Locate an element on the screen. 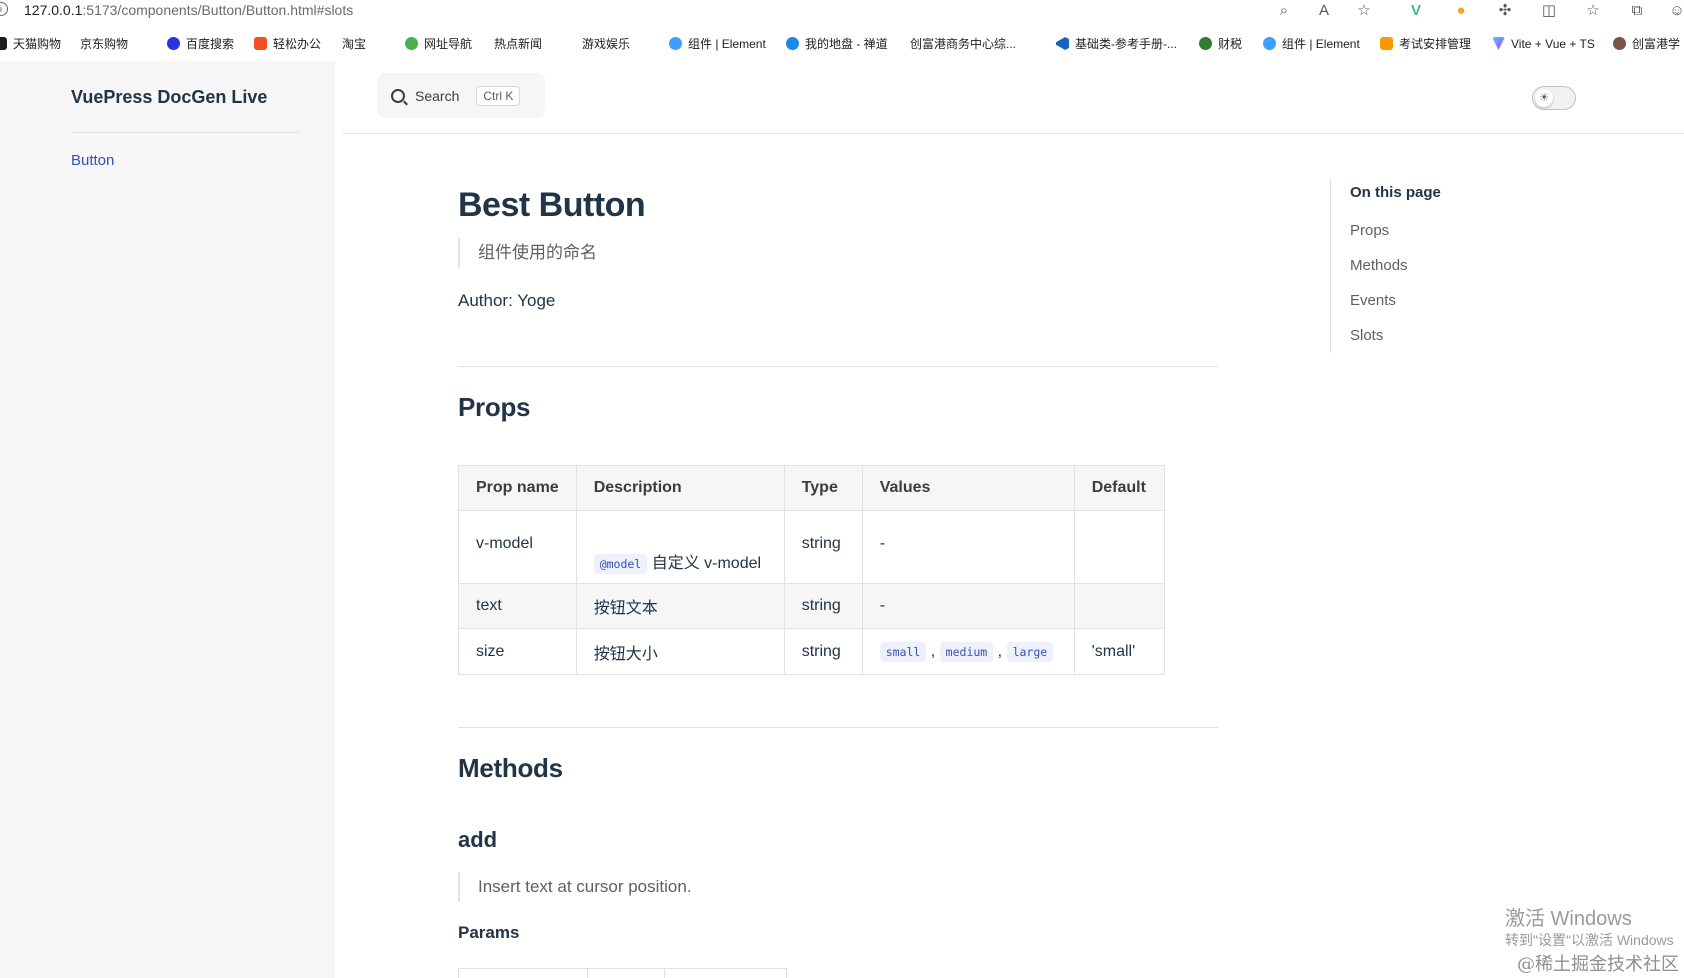 This screenshot has height=978, width=1684. bookmark-item: 京东购物 is located at coordinates (104, 44).